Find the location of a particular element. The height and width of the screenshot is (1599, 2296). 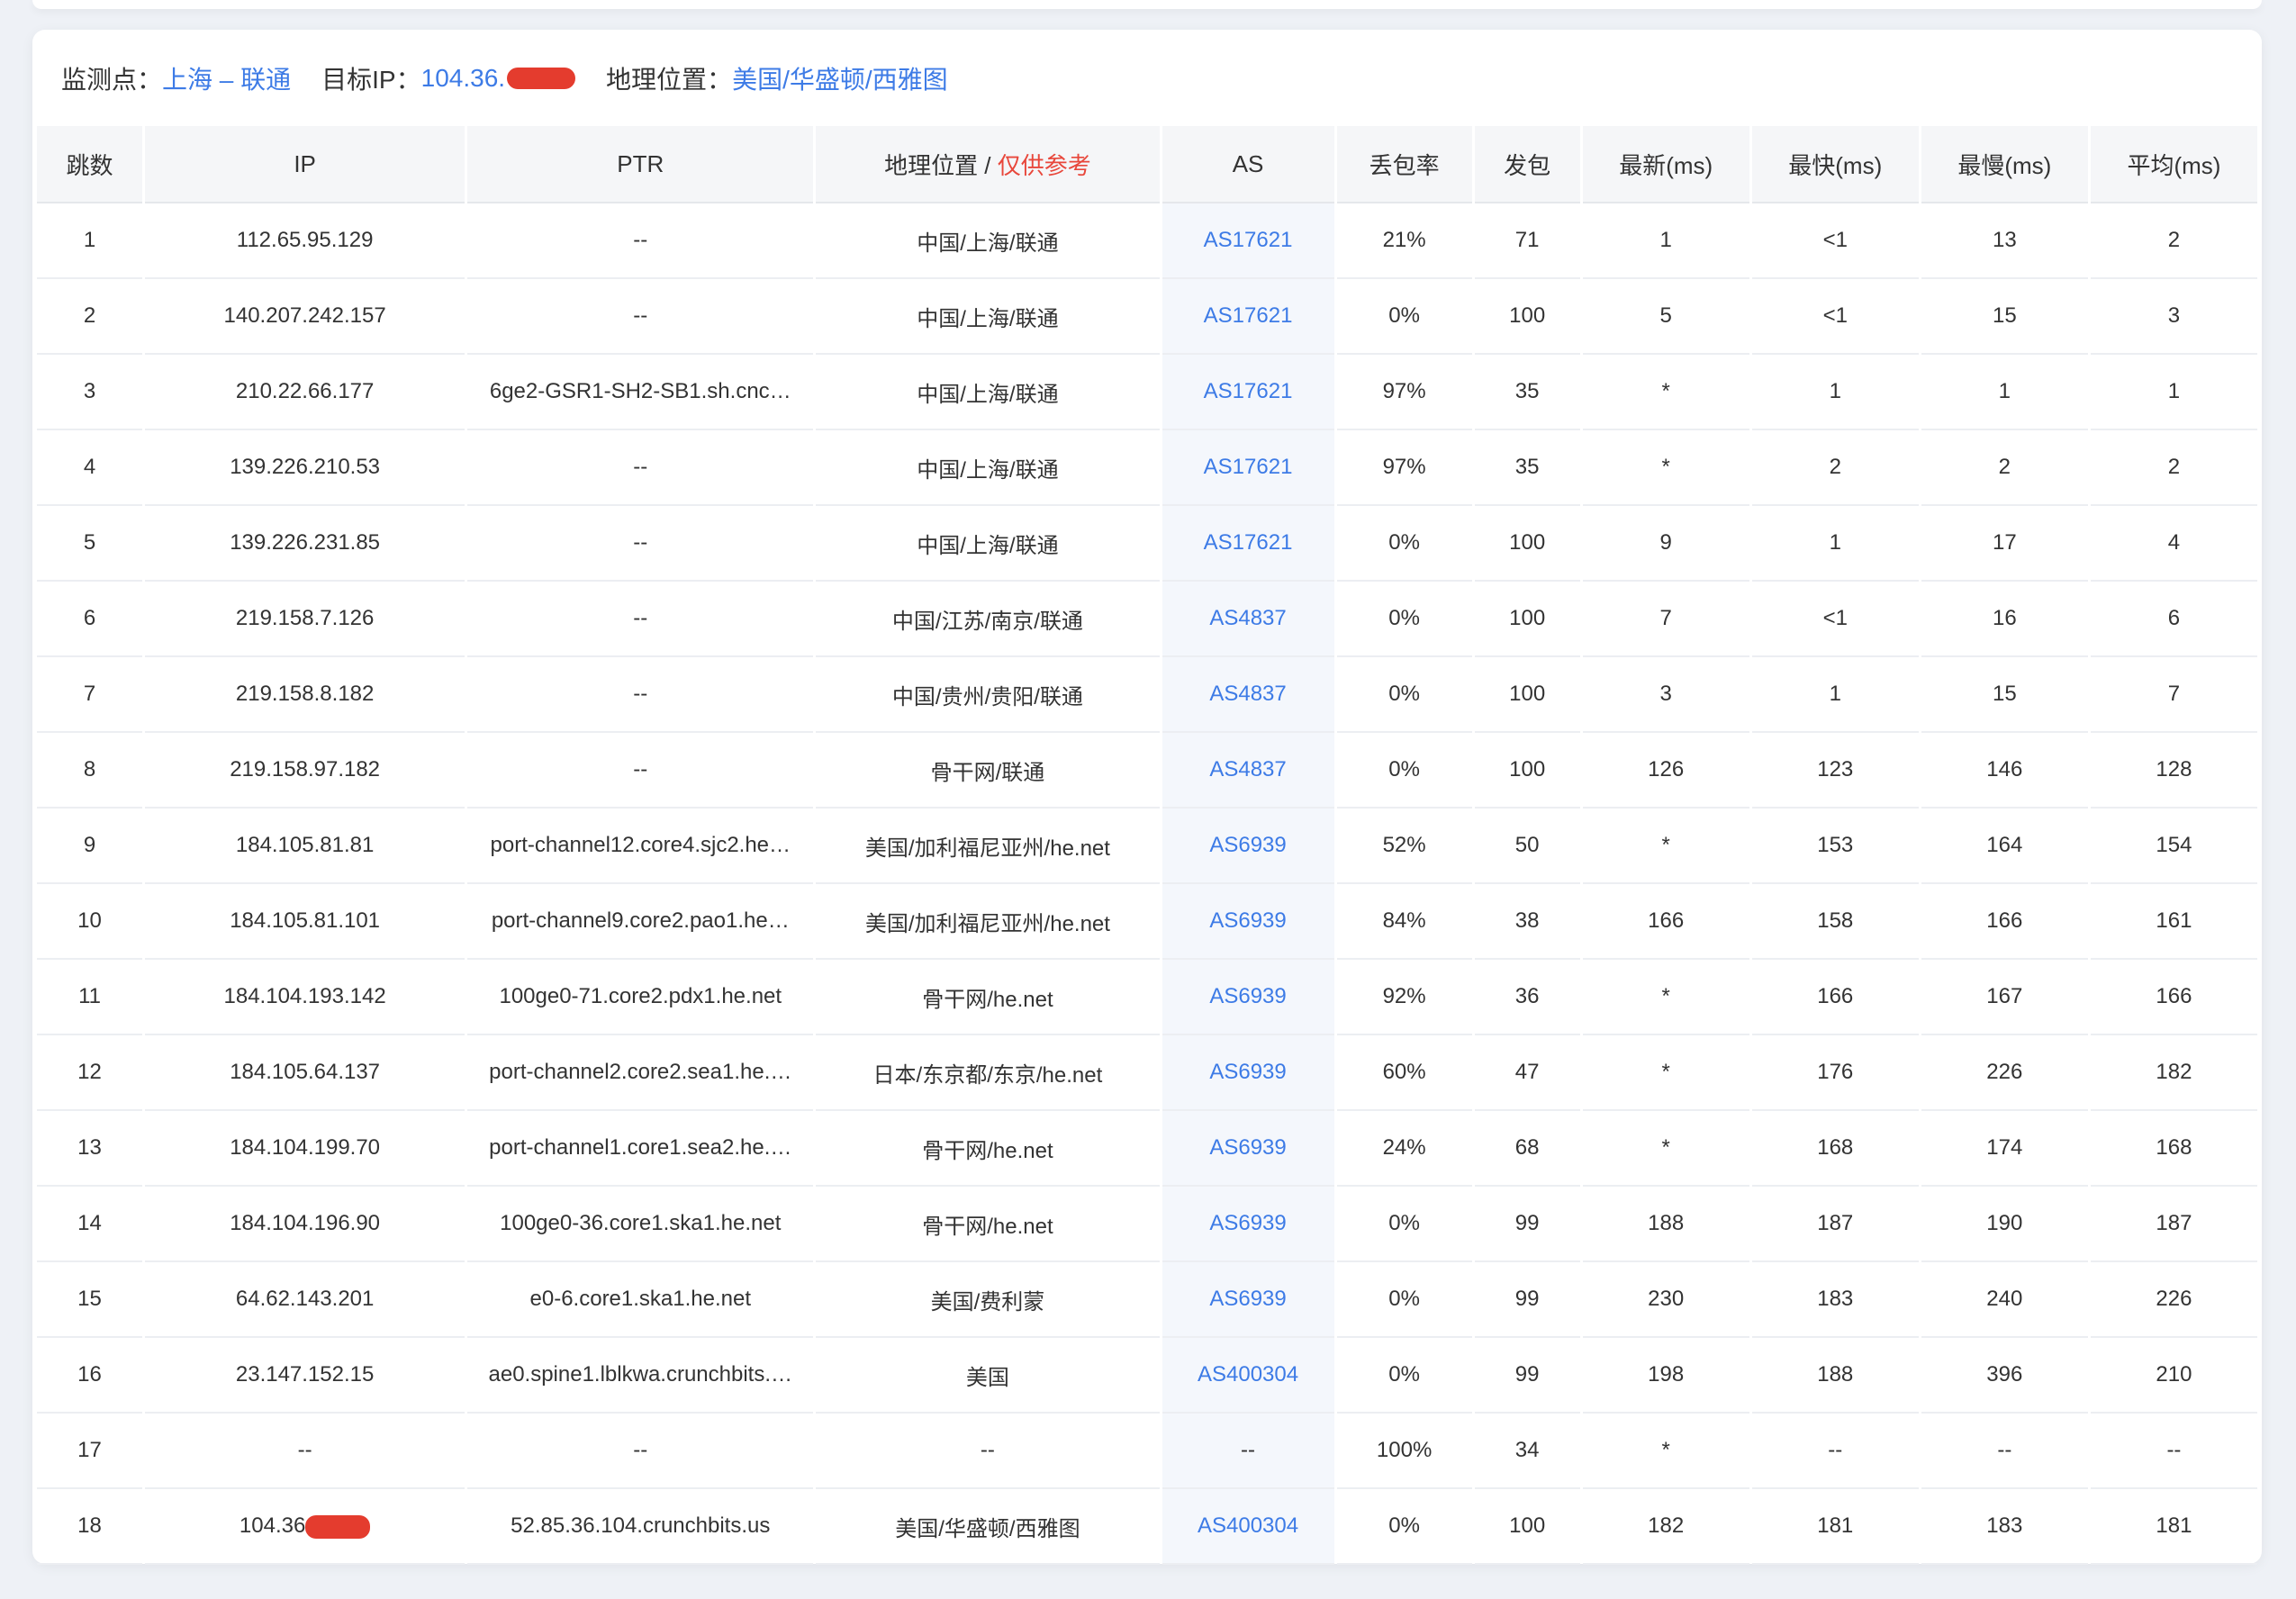

header-loss: 丢包率 is located at coordinates (1404, 164).